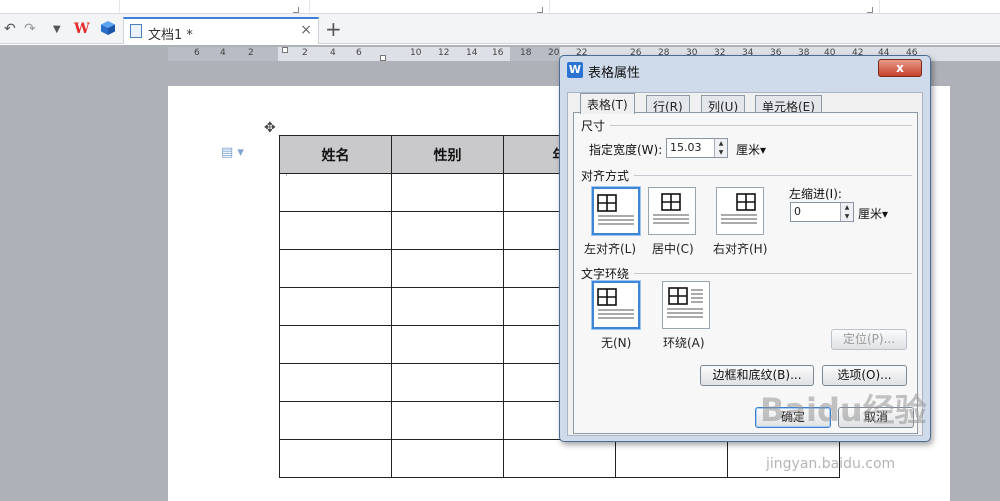  I want to click on width-value: 15.03, so click(686, 147).